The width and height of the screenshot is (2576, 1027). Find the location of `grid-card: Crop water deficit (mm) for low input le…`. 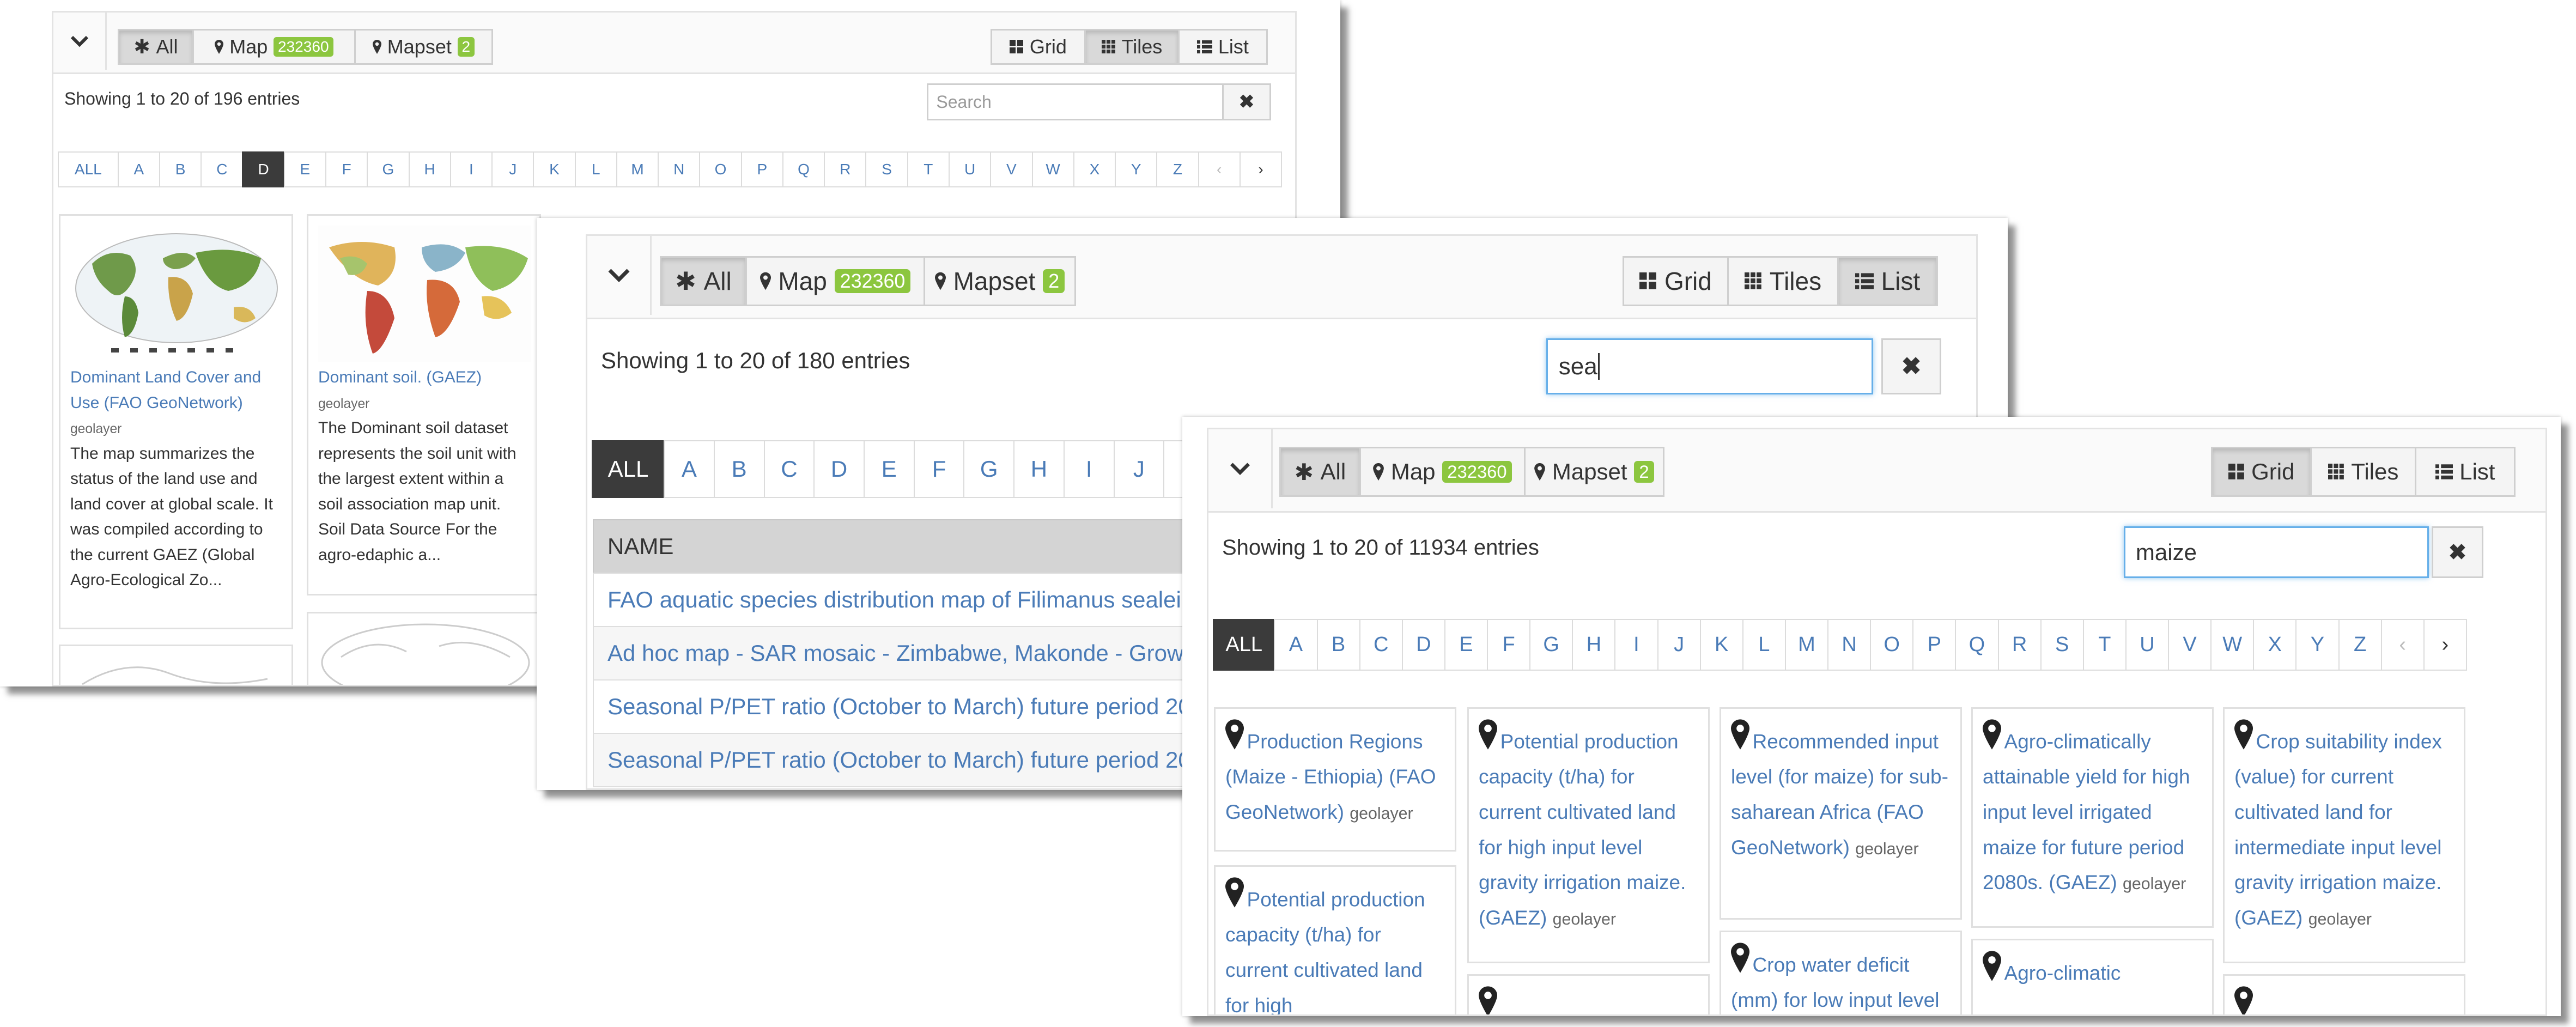

grid-card: Crop water deficit (mm) for low input le… is located at coordinates (1841, 972).